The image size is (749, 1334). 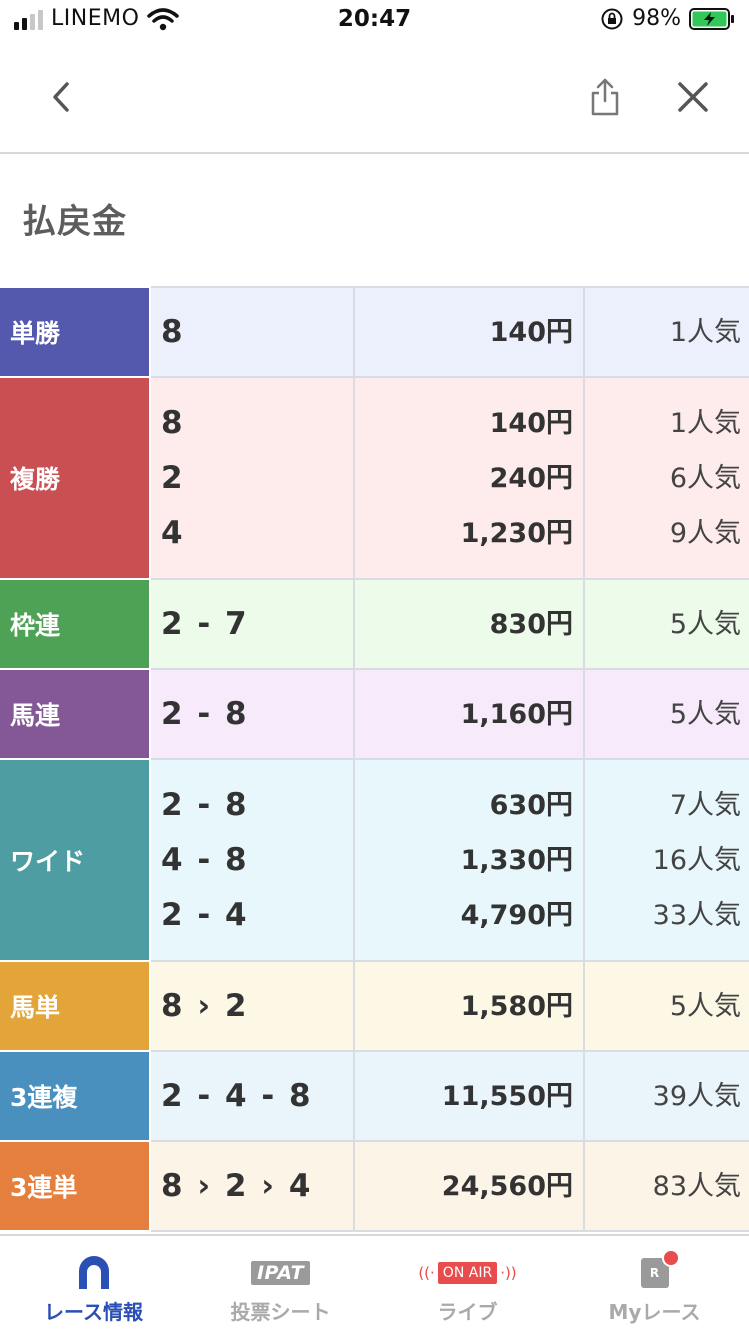 What do you see at coordinates (696, 860) in the screenshot?
I see `popularity-rank: 16人気` at bounding box center [696, 860].